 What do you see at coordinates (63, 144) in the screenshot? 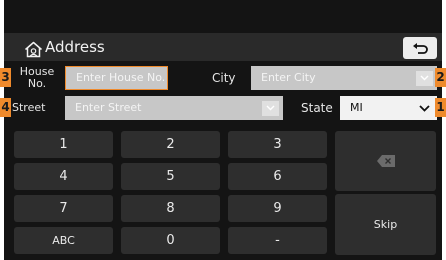
I see `key-1: 1` at bounding box center [63, 144].